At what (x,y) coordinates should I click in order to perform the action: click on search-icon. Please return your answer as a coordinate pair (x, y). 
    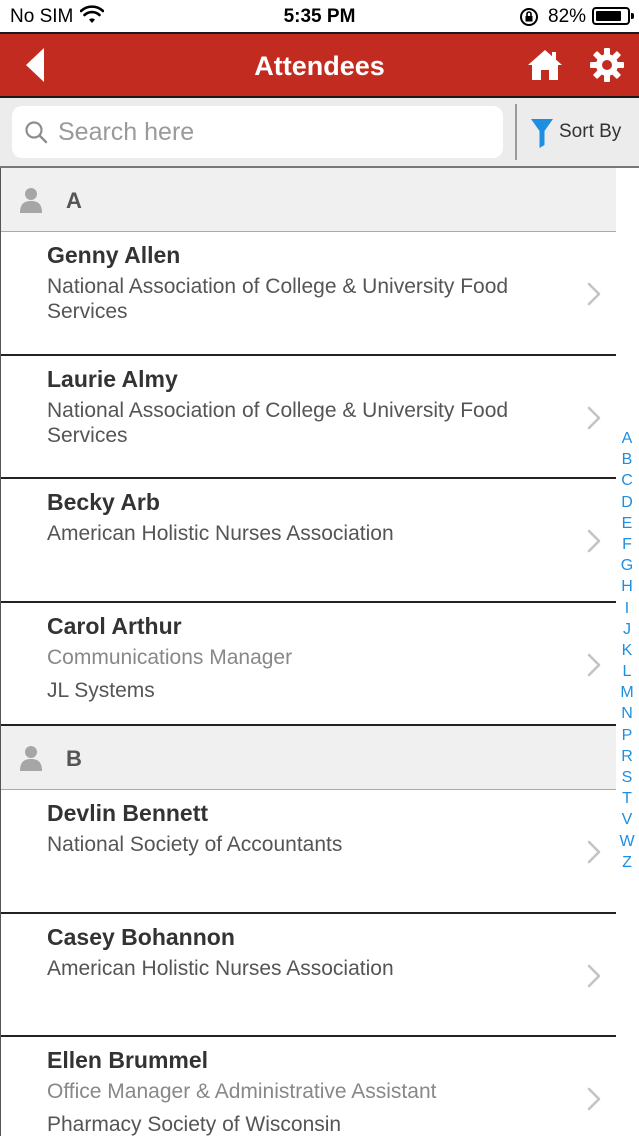
    Looking at the image, I should click on (36, 134).